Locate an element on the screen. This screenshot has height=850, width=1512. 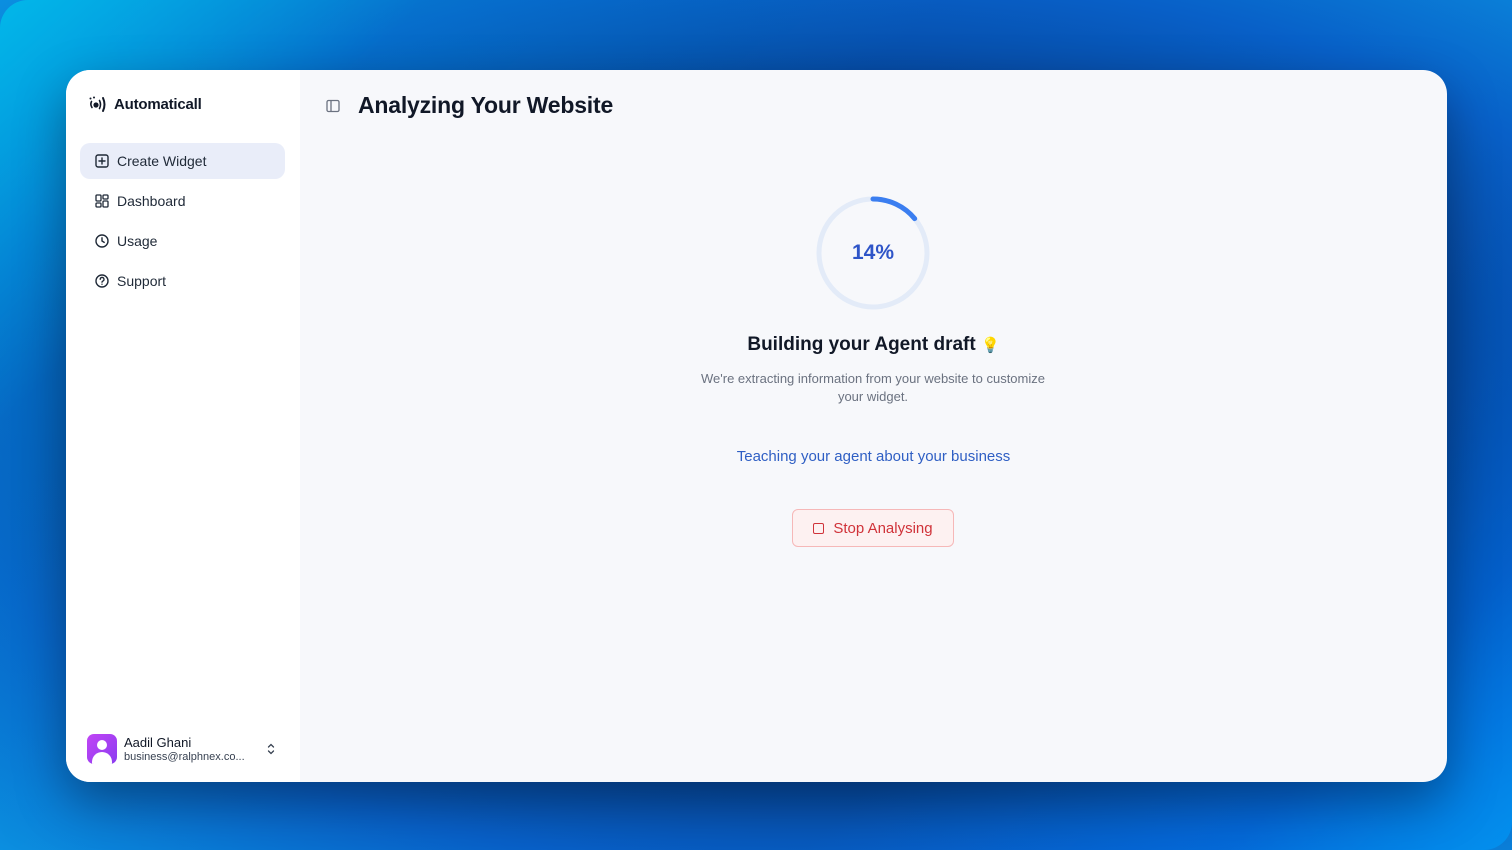
logo-text: Automaticall is located at coordinates (158, 104).